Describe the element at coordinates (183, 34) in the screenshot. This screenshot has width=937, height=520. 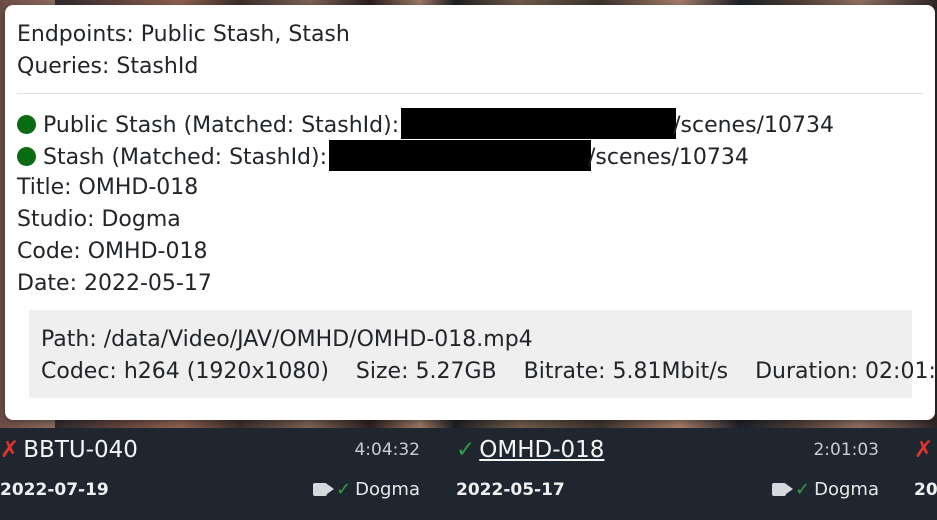
I see `endpoints-line: Endpoints: Public Stash, Stash` at that location.